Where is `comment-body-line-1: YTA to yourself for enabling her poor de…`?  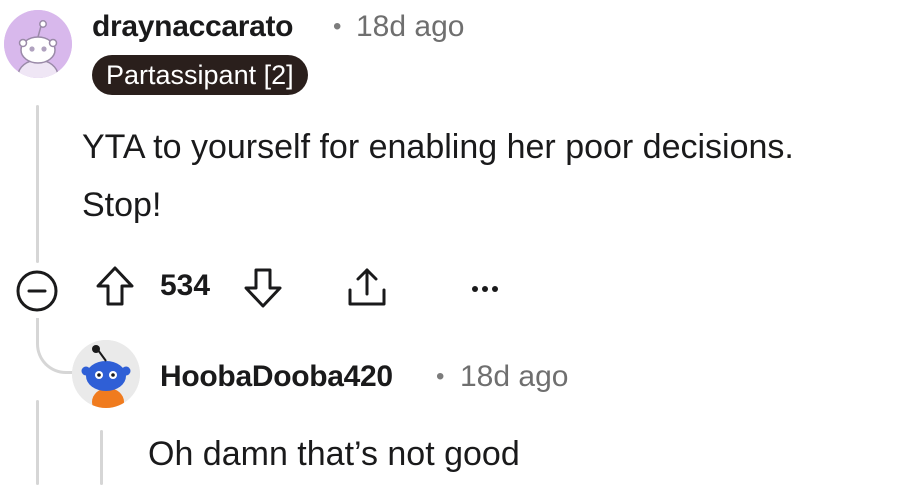 comment-body-line-1: YTA to yourself for enabling her poor de… is located at coordinates (438, 147).